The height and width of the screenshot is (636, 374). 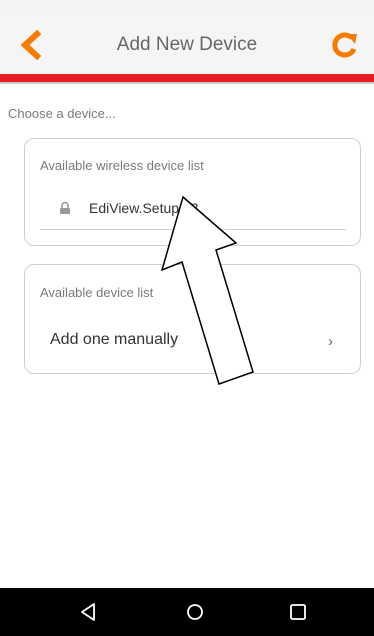 What do you see at coordinates (330, 341) in the screenshot?
I see `chevron-right-icon: ›` at bounding box center [330, 341].